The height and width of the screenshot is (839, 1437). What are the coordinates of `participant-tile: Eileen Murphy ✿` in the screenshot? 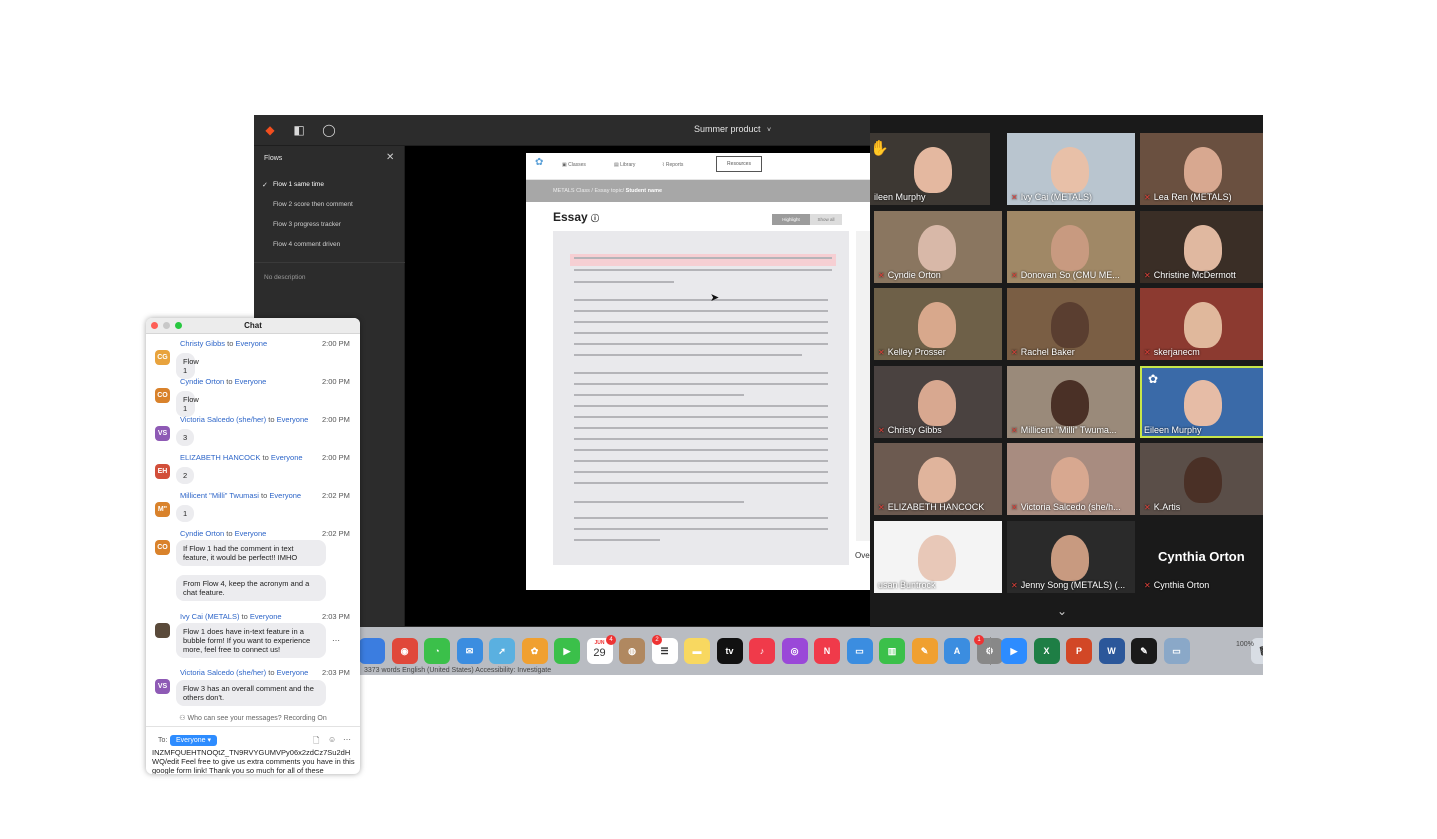 It's located at (1201, 401).